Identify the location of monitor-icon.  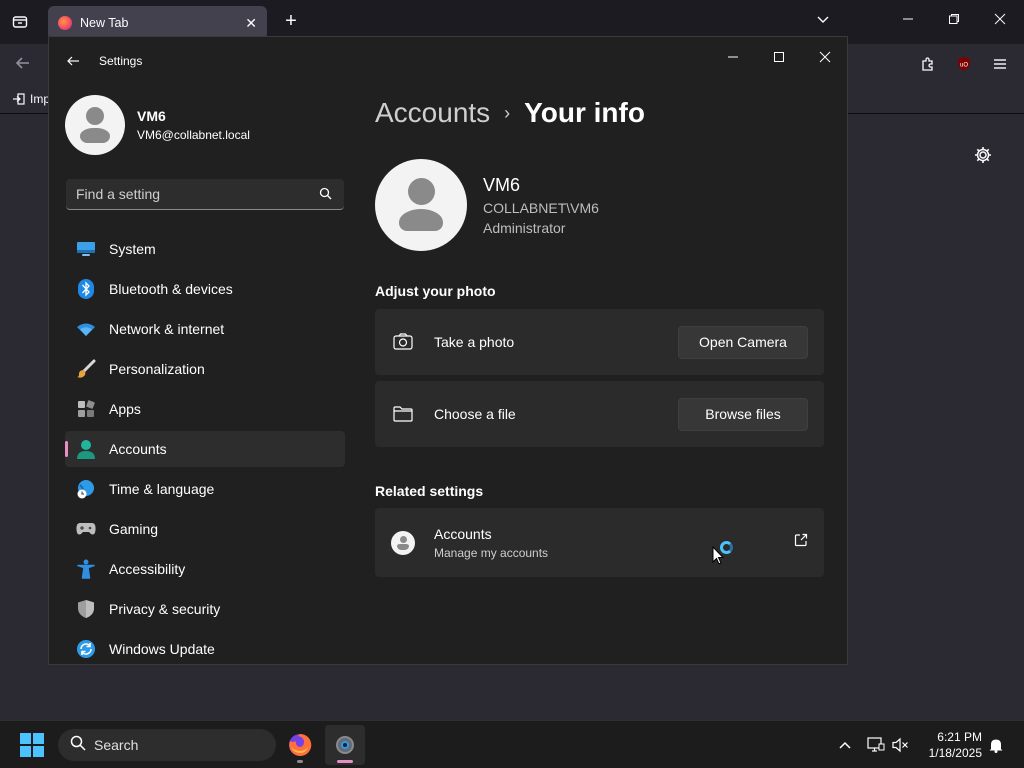
(86, 249).